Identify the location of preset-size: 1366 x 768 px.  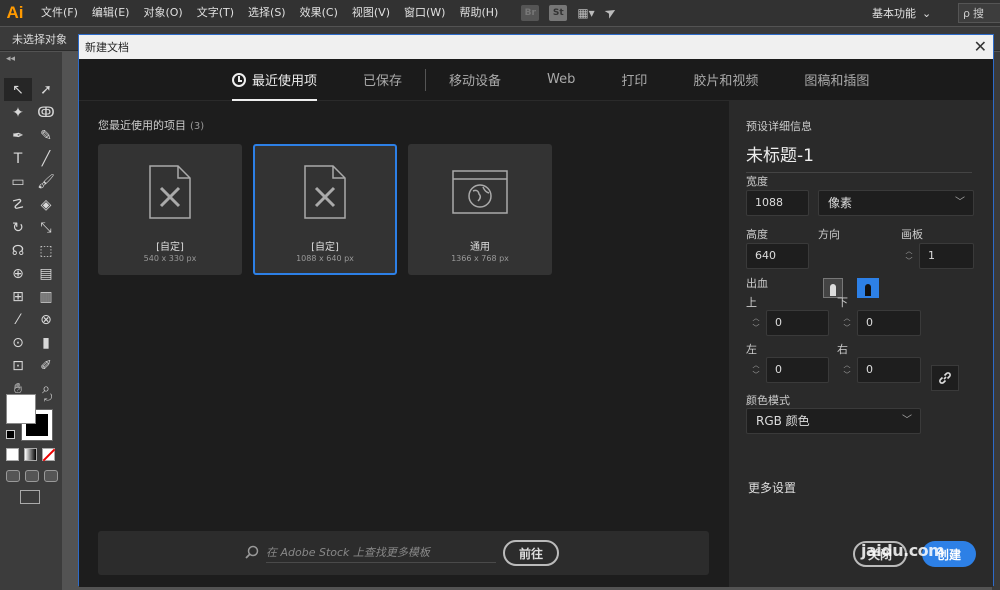
(480, 258).